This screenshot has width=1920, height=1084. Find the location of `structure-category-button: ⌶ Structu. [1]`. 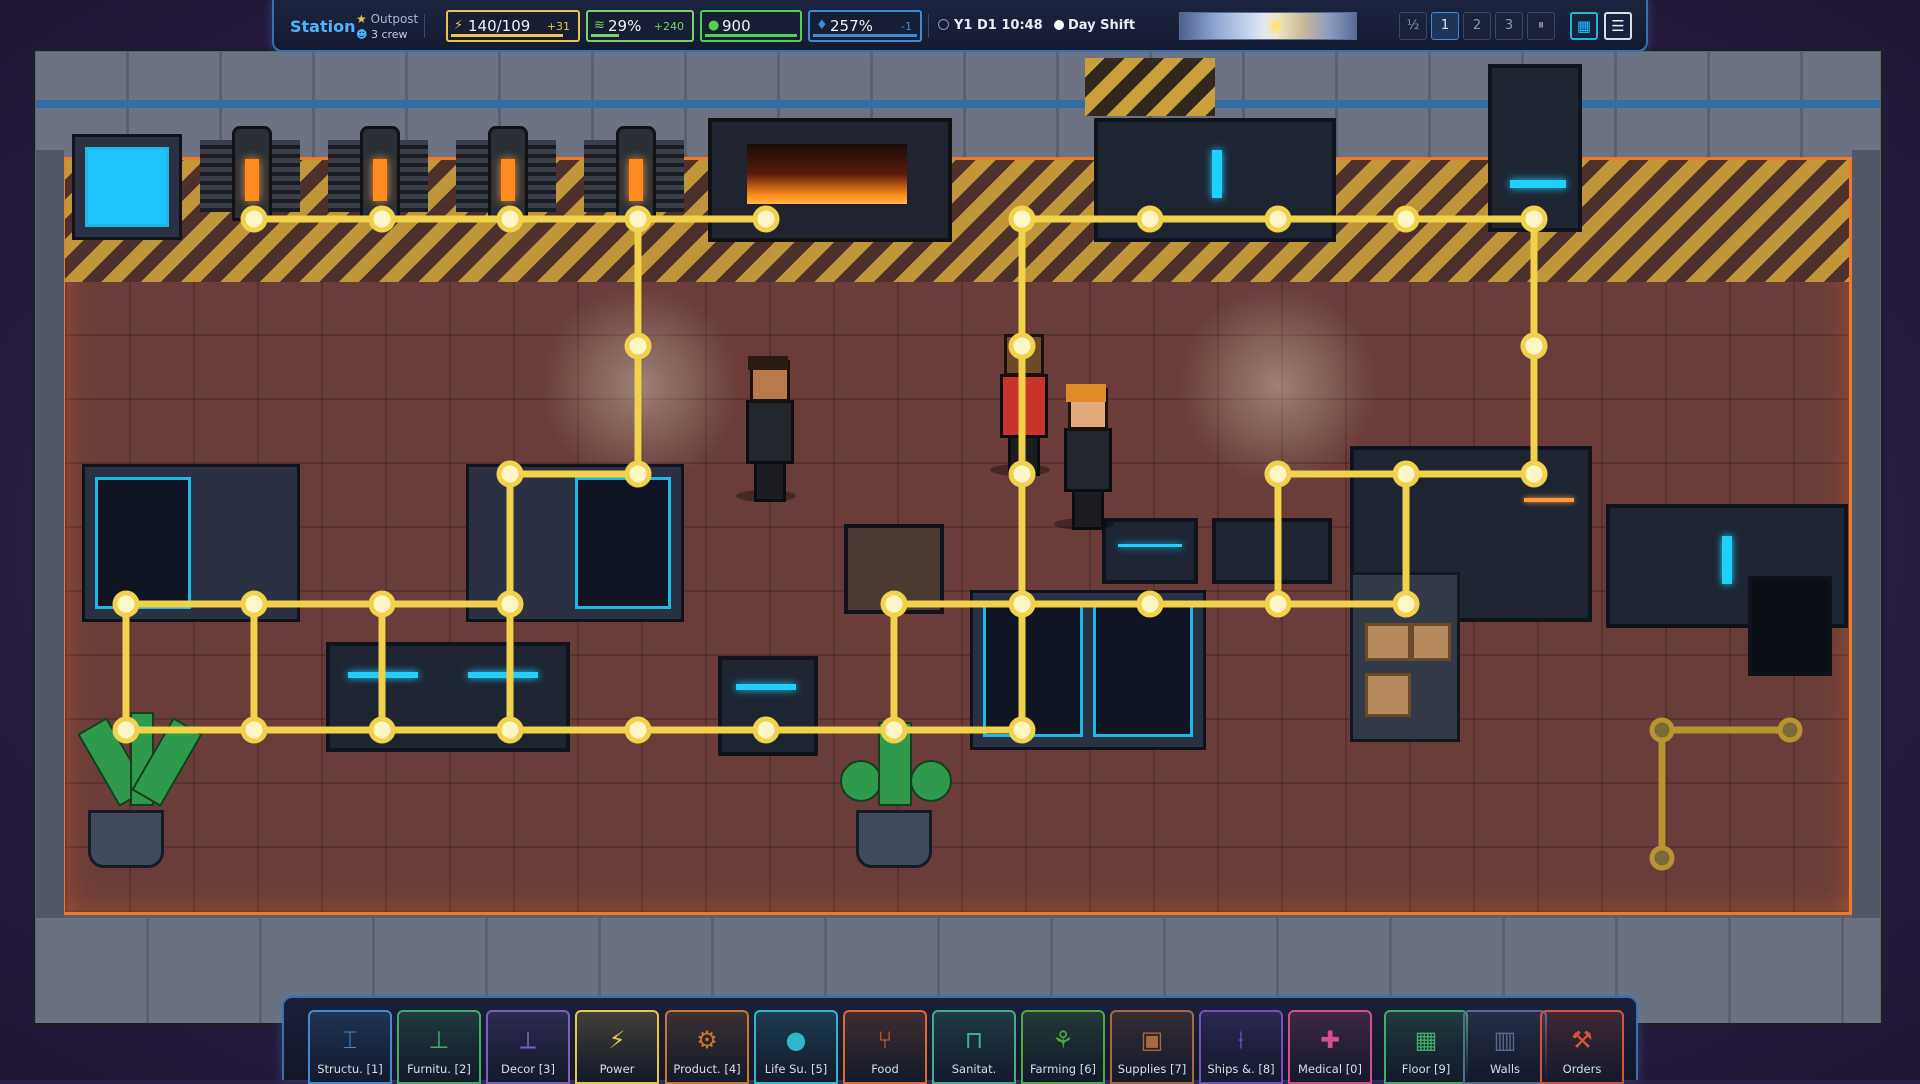

structure-category-button: ⌶ Structu. [1] is located at coordinates (350, 1047).